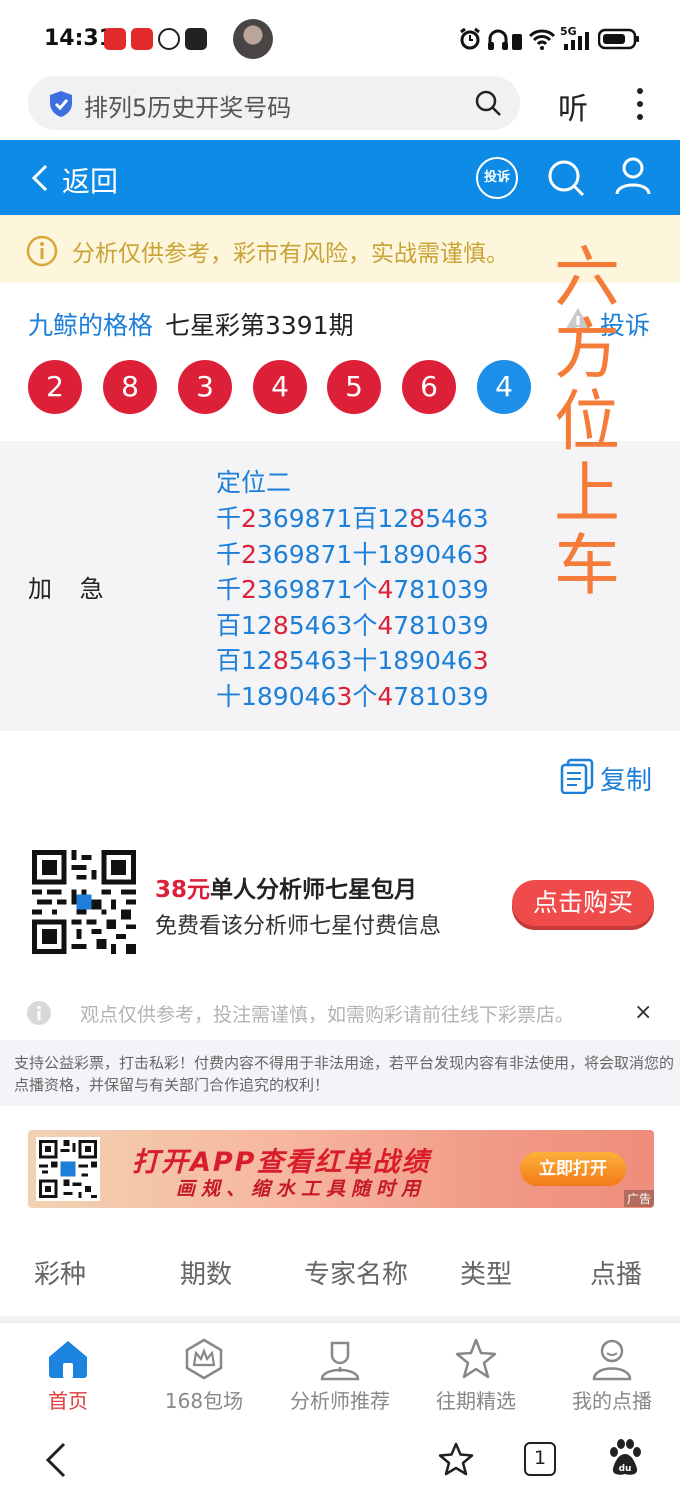  Describe the element at coordinates (71, 589) in the screenshot. I see `urgent-label: 加 急` at that location.